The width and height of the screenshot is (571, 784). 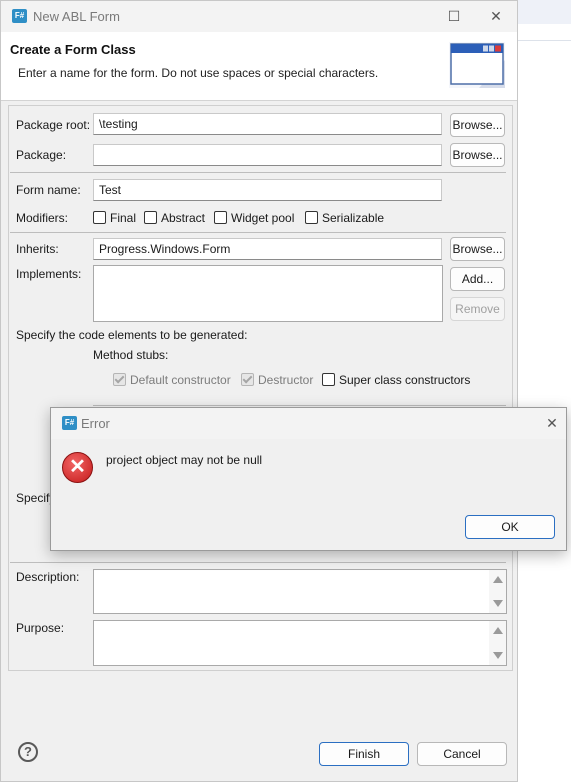 What do you see at coordinates (42, 218) in the screenshot?
I see `modifiers-label: Modifiers:` at bounding box center [42, 218].